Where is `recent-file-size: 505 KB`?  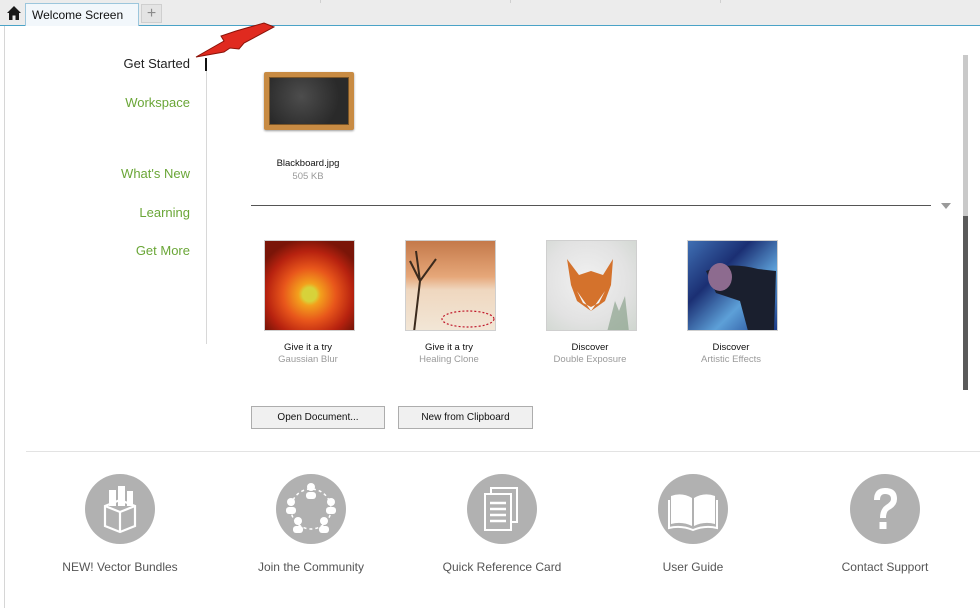 recent-file-size: 505 KB is located at coordinates (308, 176).